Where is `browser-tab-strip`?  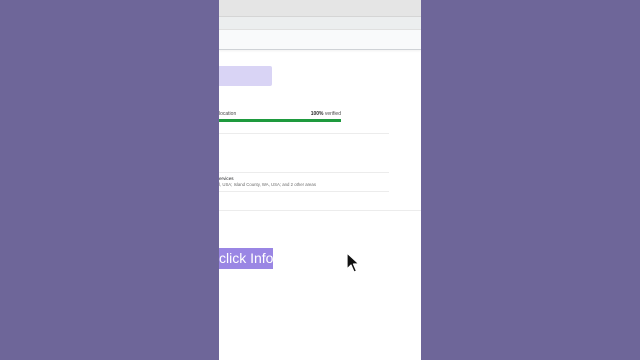 browser-tab-strip is located at coordinates (320, 8).